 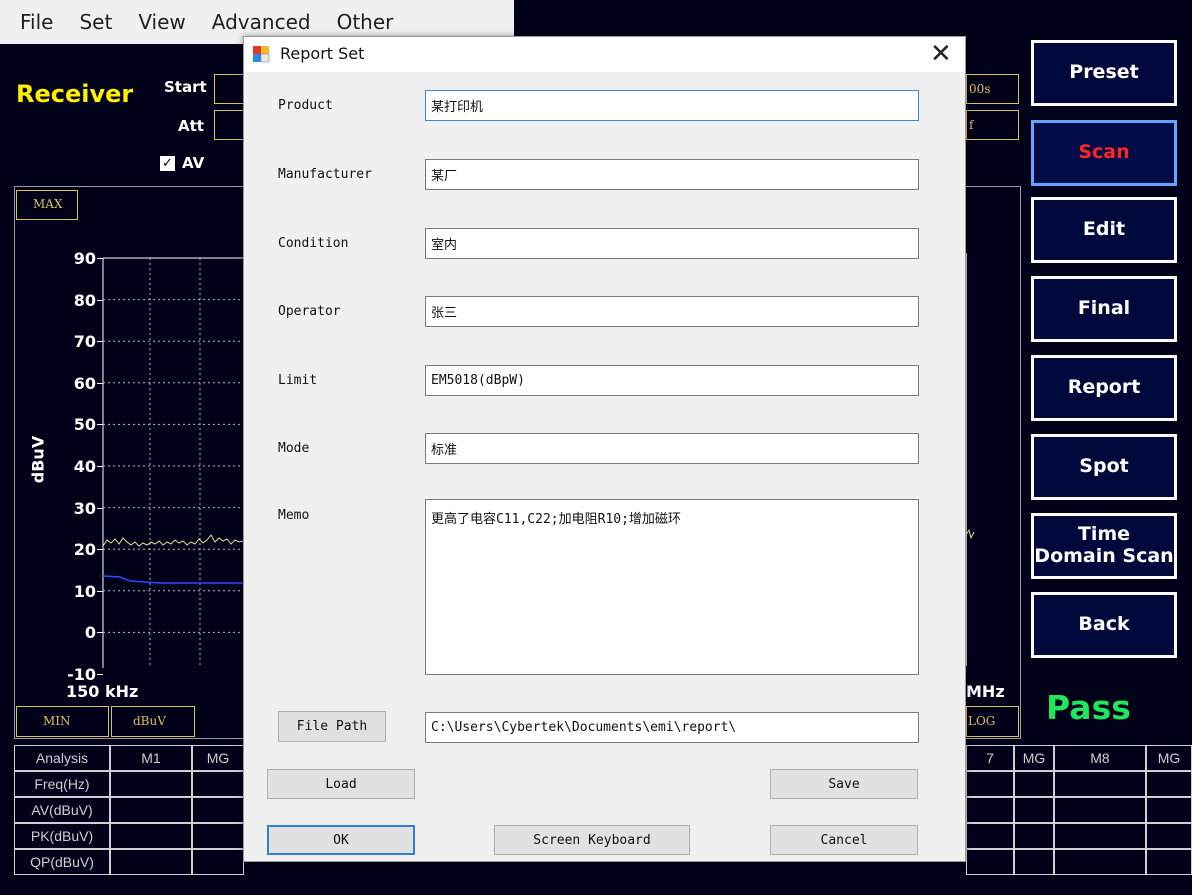 I want to click on x-start-label: 150 kHz, so click(x=102, y=691).